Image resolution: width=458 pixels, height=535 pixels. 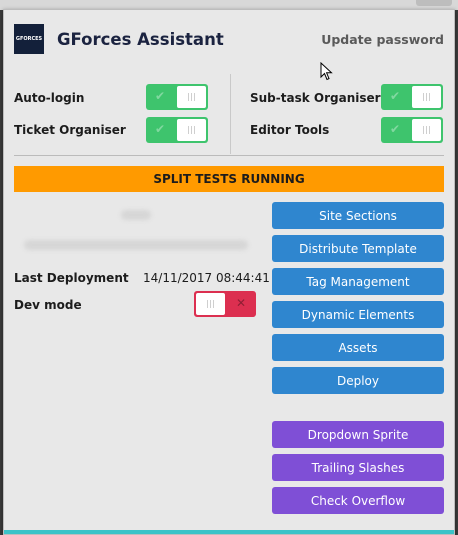 What do you see at coordinates (434, 3) in the screenshot?
I see `browser-strip` at bounding box center [434, 3].